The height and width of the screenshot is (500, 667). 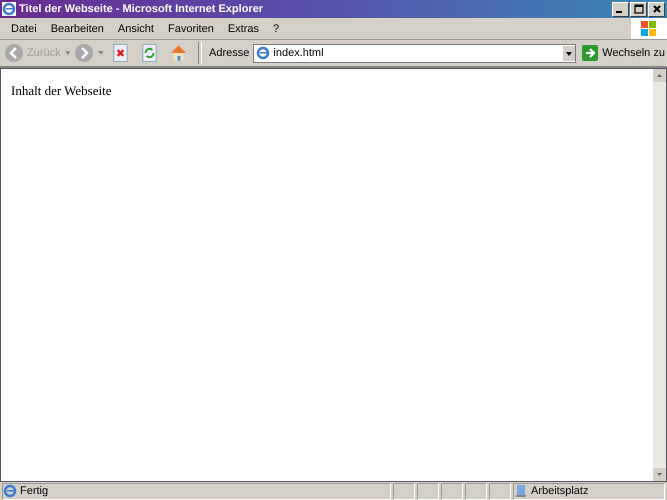 I want to click on go-button: Wechseln zu, so click(x=623, y=53).